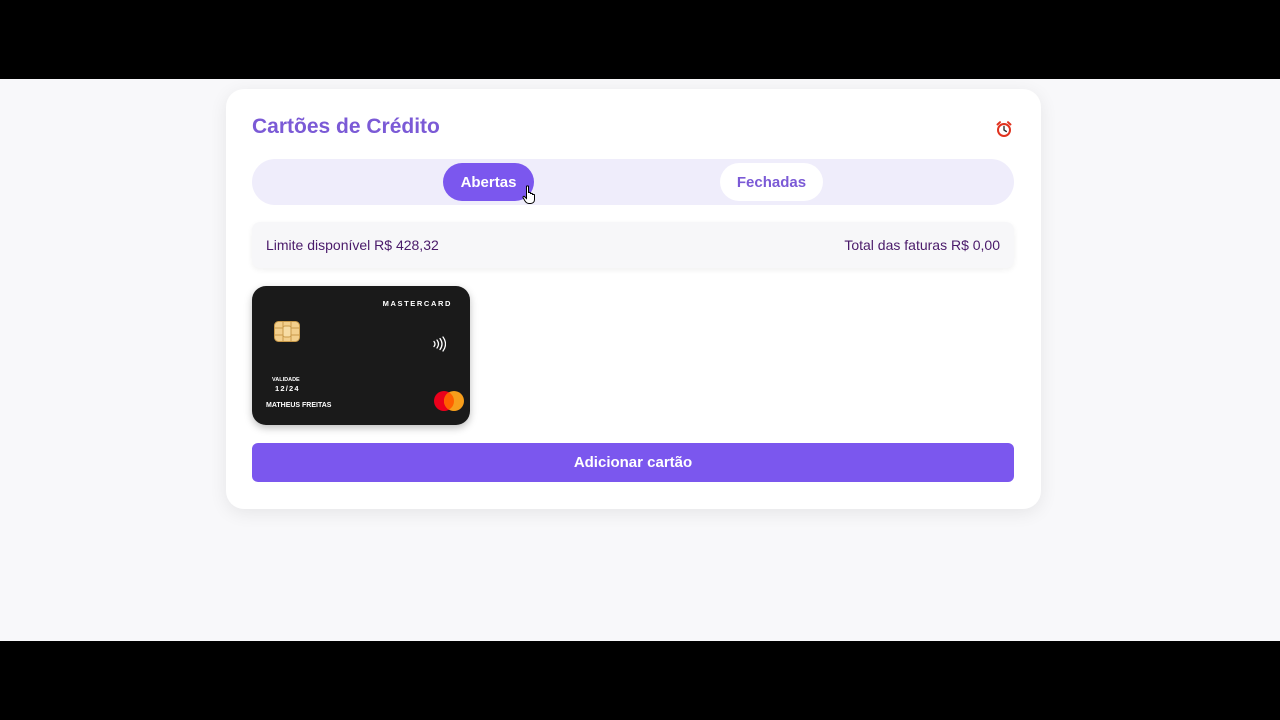 Image resolution: width=1280 pixels, height=720 pixels. I want to click on card-validity-label: VALIDADE, so click(286, 380).